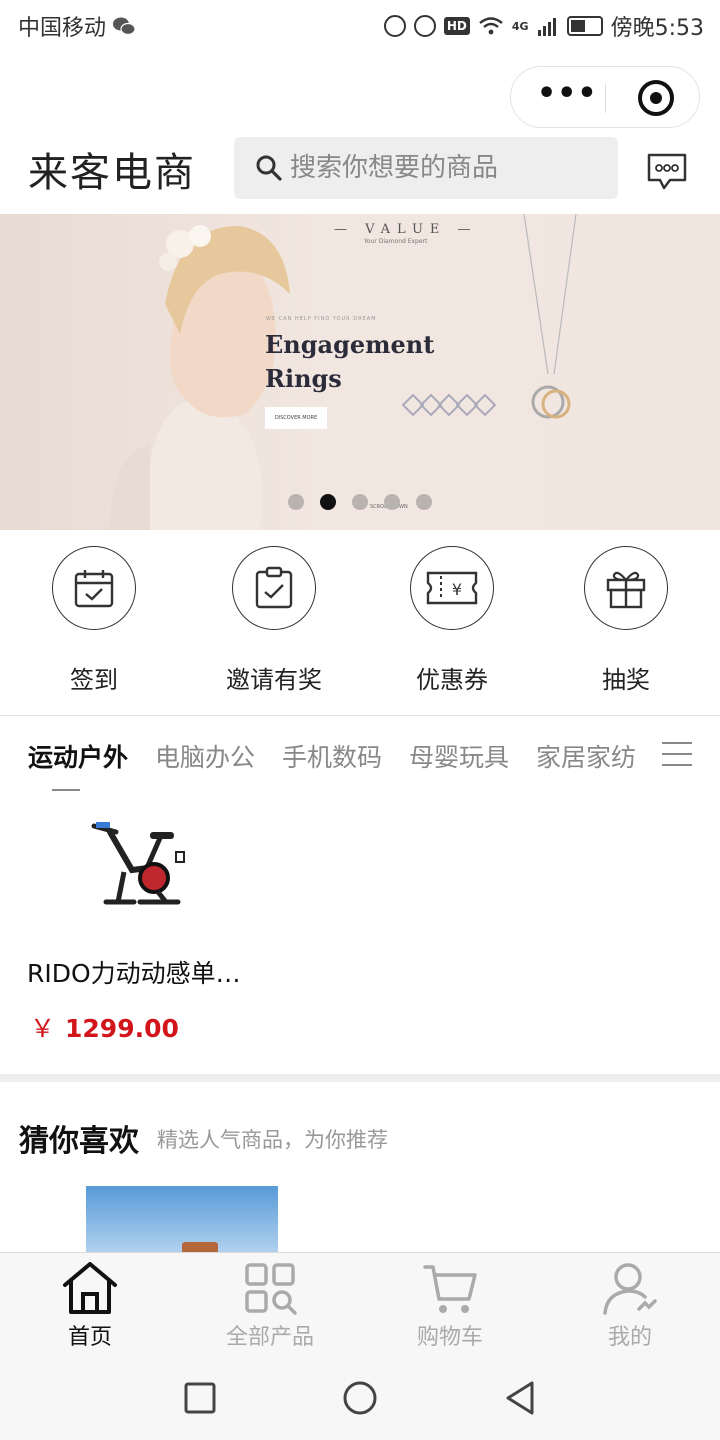 This screenshot has width=720, height=1440. I want to click on status-left: 中国移动, so click(77, 26).